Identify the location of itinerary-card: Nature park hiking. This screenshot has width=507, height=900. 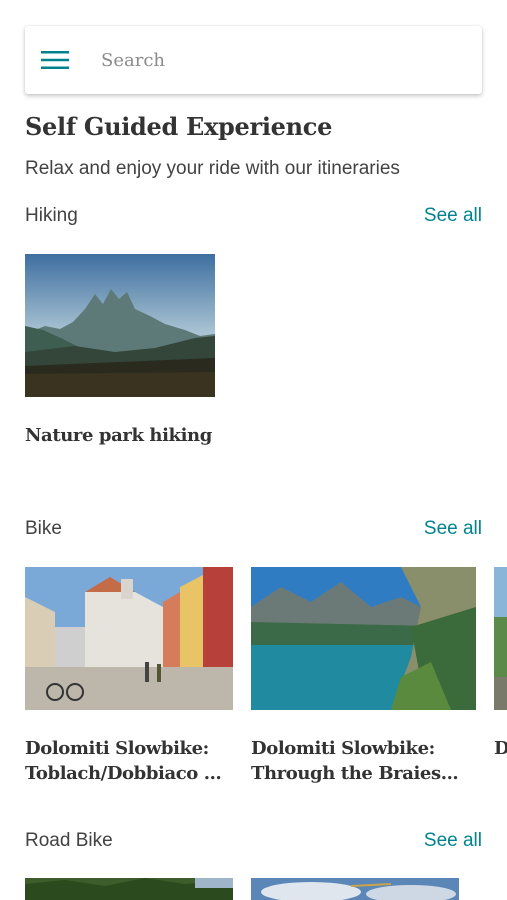
(129, 351).